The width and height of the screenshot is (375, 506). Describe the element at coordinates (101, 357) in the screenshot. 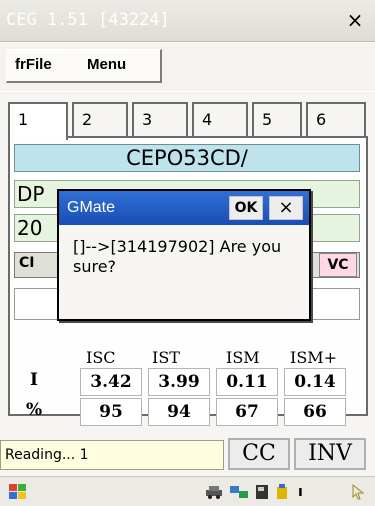

I see `col-header-isc: ISC` at that location.